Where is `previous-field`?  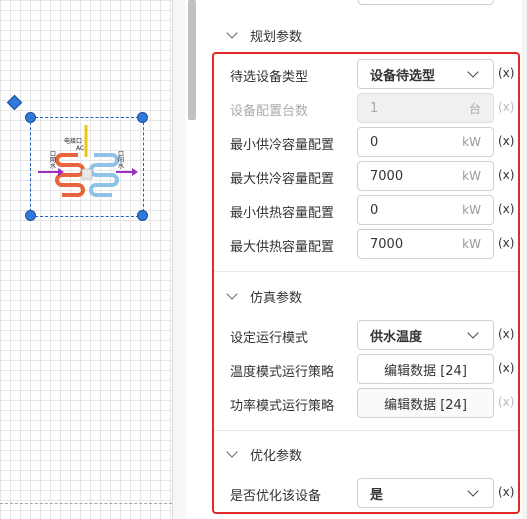 previous-field is located at coordinates (426, 2).